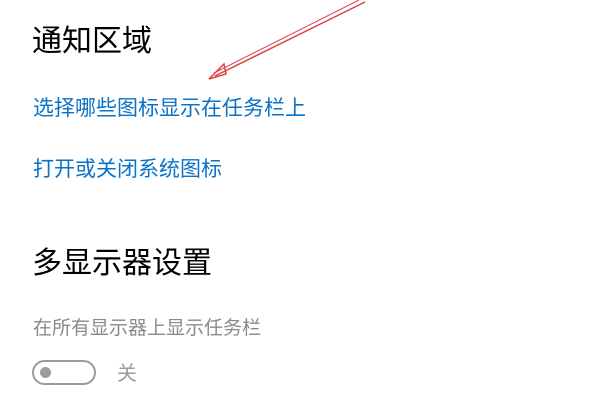 The height and width of the screenshot is (400, 600). I want to click on multiple-displays-heading: 多显示器设置, so click(122, 263).